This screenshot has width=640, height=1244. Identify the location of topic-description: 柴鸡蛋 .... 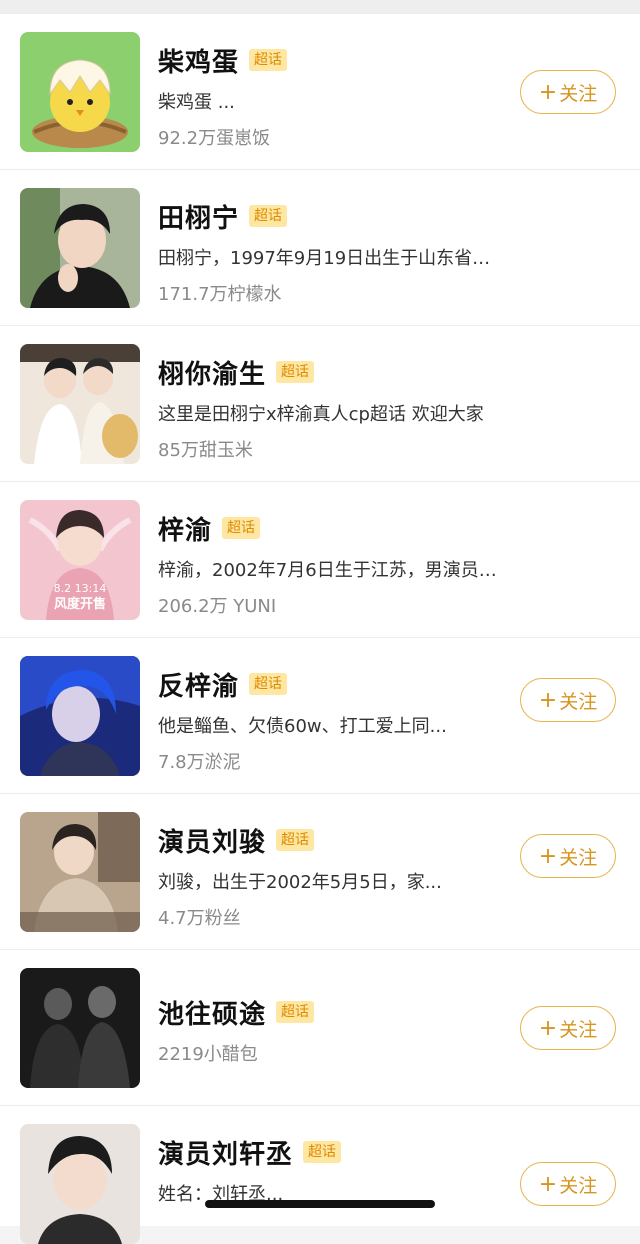
(196, 102).